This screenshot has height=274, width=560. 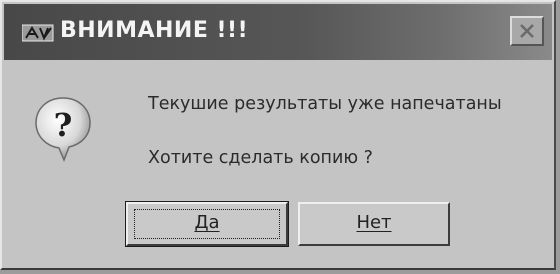 I want to click on no-button-label: Нет, so click(x=374, y=222).